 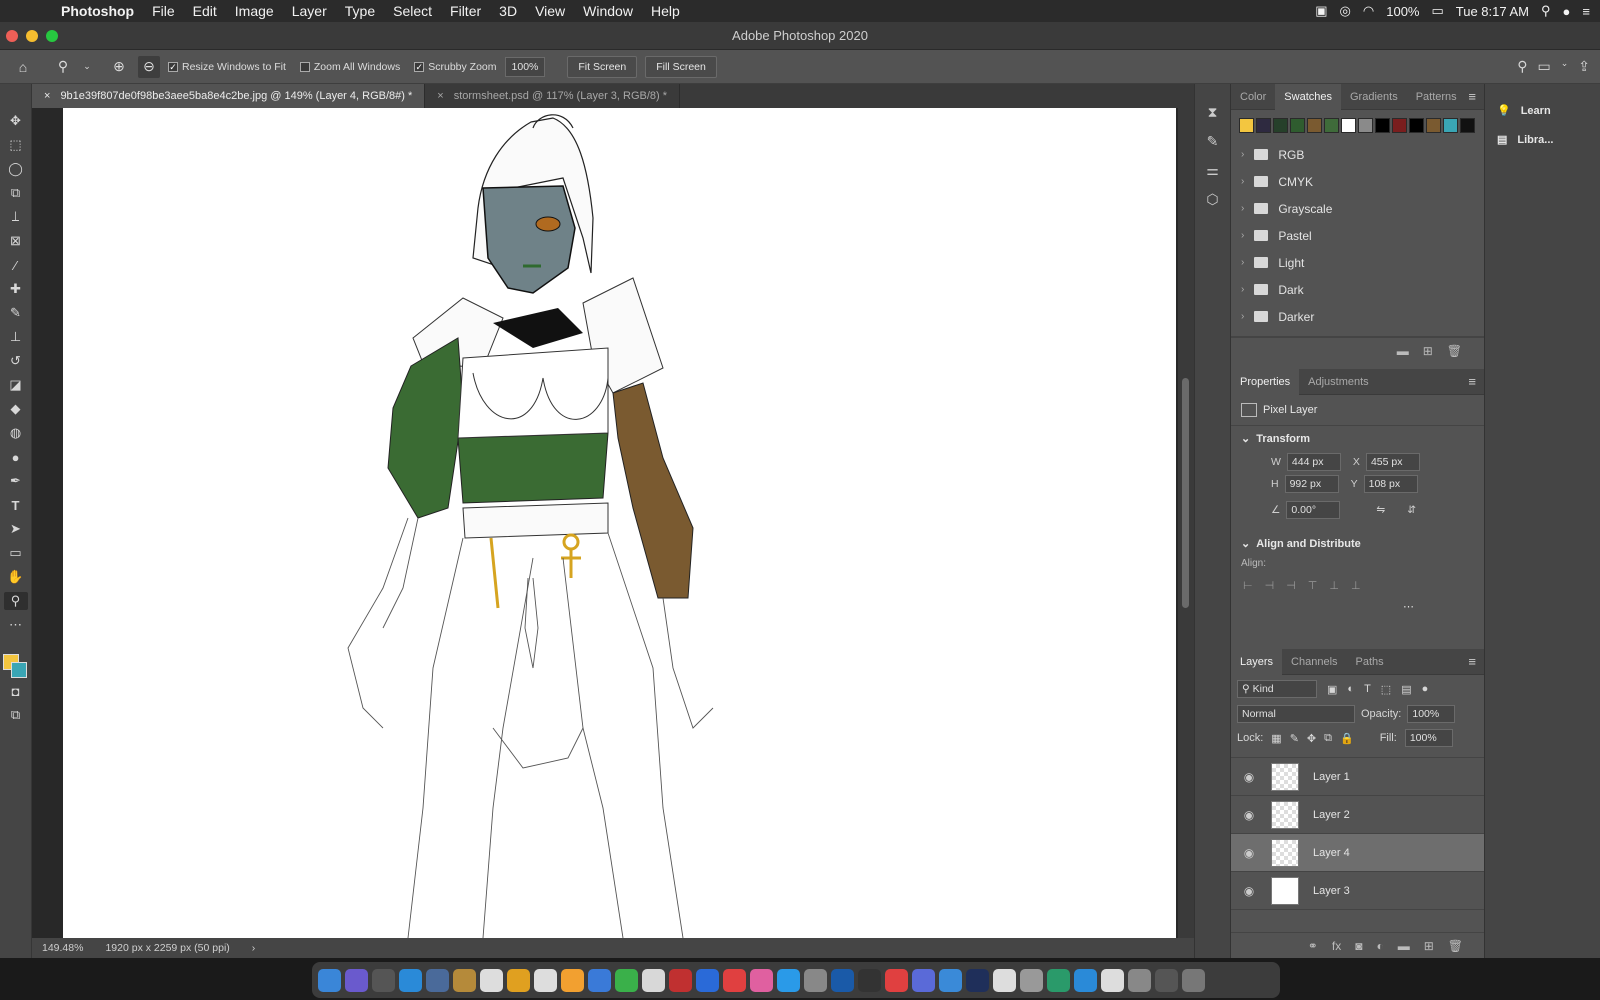 What do you see at coordinates (97, 11) in the screenshot?
I see `app-menu: Photoshop` at bounding box center [97, 11].